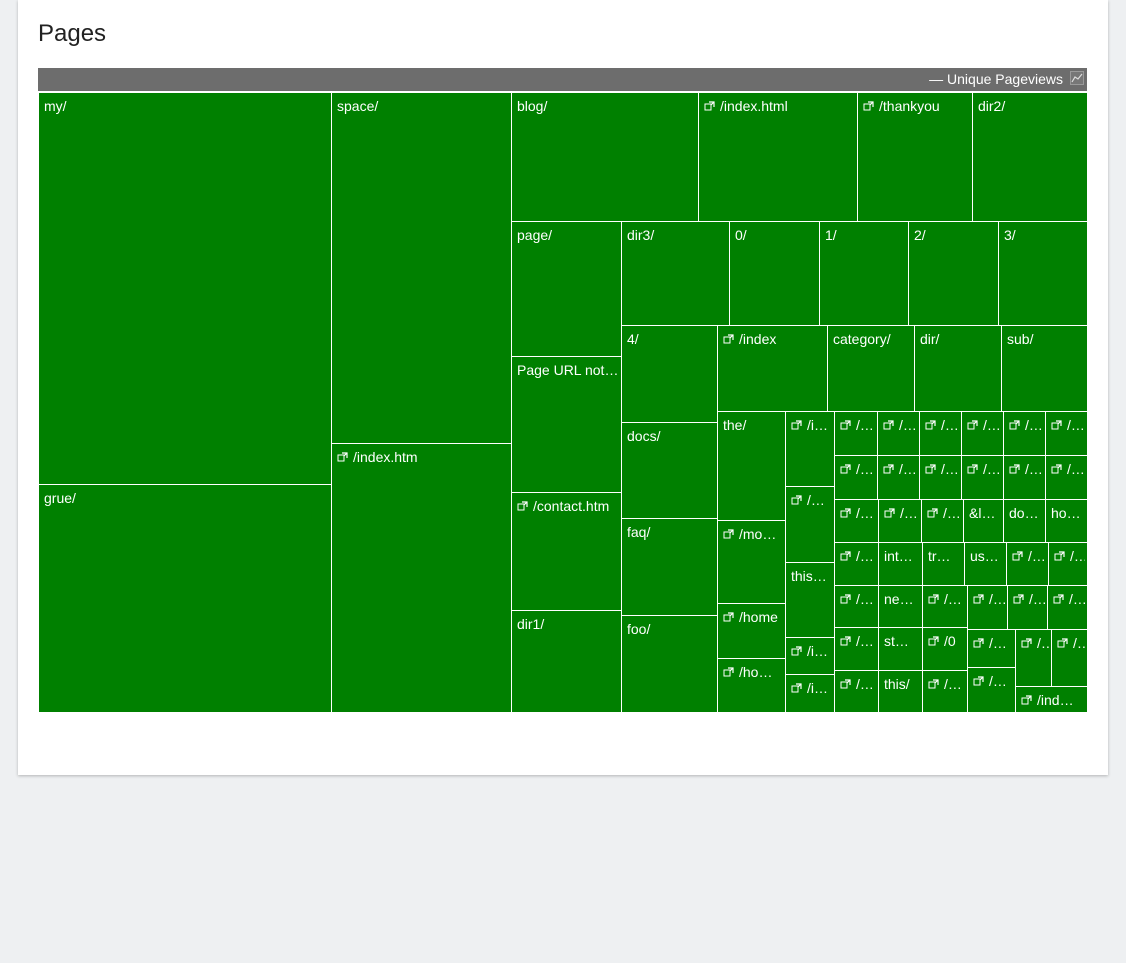 The image size is (1126, 963). Describe the element at coordinates (1029, 156) in the screenshot. I see `treemap-cell: dir2/` at that location.